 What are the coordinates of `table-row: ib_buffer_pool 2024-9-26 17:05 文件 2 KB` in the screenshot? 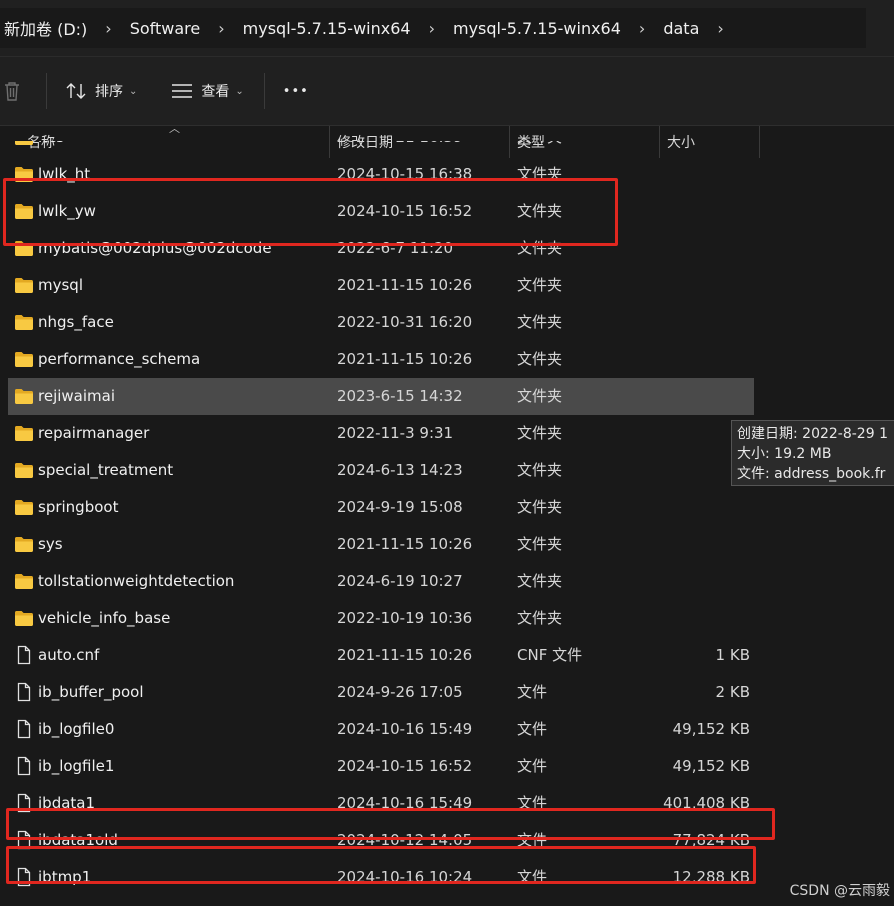 It's located at (381, 692).